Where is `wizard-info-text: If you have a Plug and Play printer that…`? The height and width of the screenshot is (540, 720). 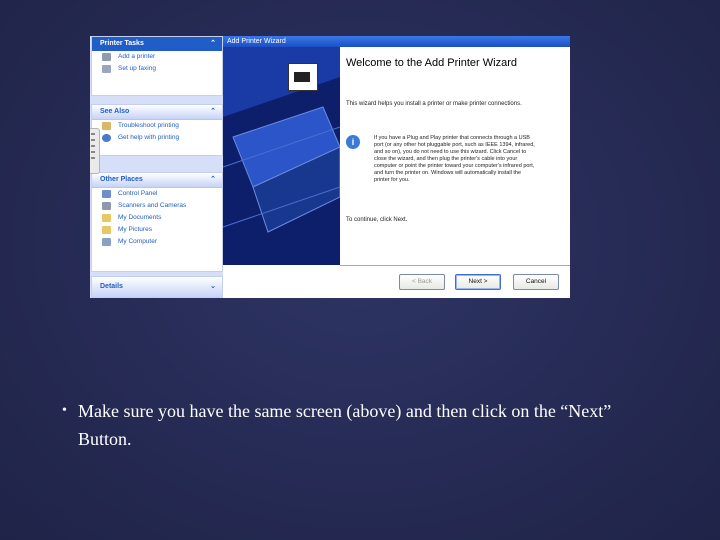 wizard-info-text: If you have a Plug and Play printer that… is located at coordinates (454, 159).